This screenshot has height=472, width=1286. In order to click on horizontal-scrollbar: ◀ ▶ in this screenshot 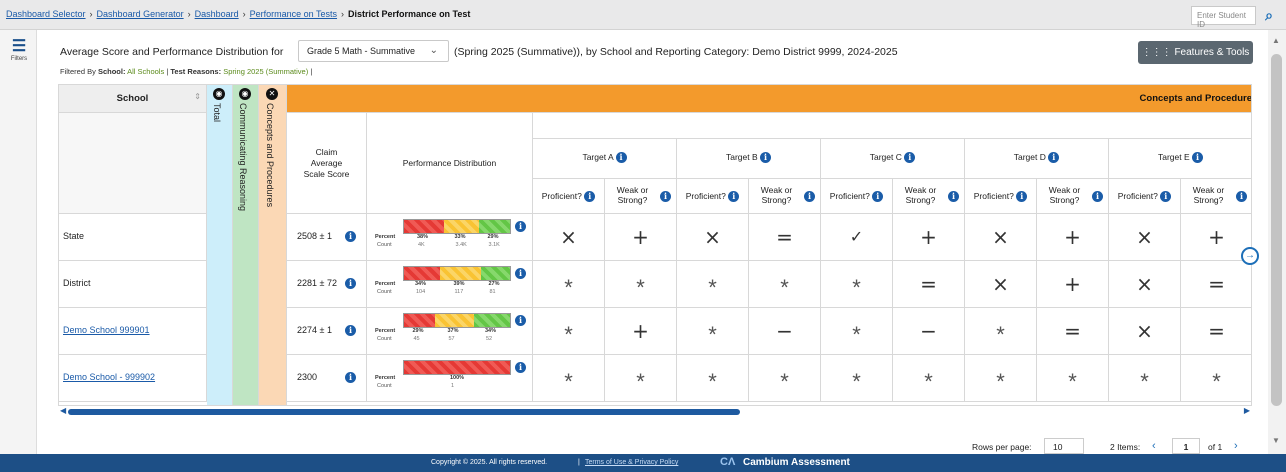, I will do `click(655, 411)`.